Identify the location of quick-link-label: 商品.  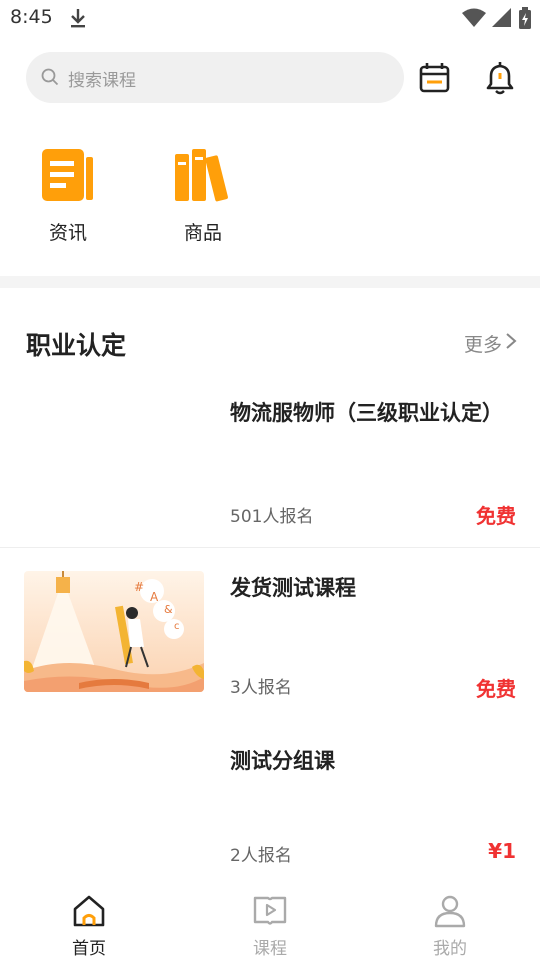
(202, 233).